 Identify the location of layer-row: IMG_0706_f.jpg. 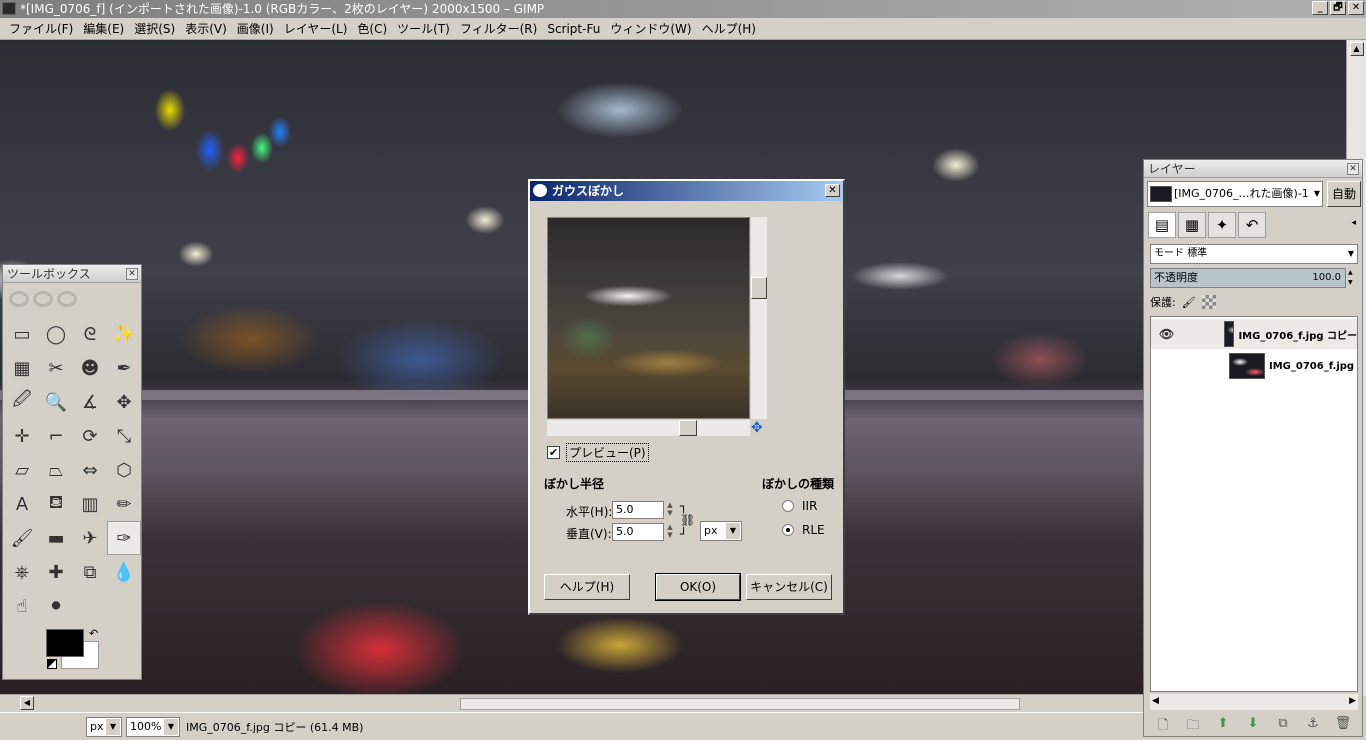
(1254, 366).